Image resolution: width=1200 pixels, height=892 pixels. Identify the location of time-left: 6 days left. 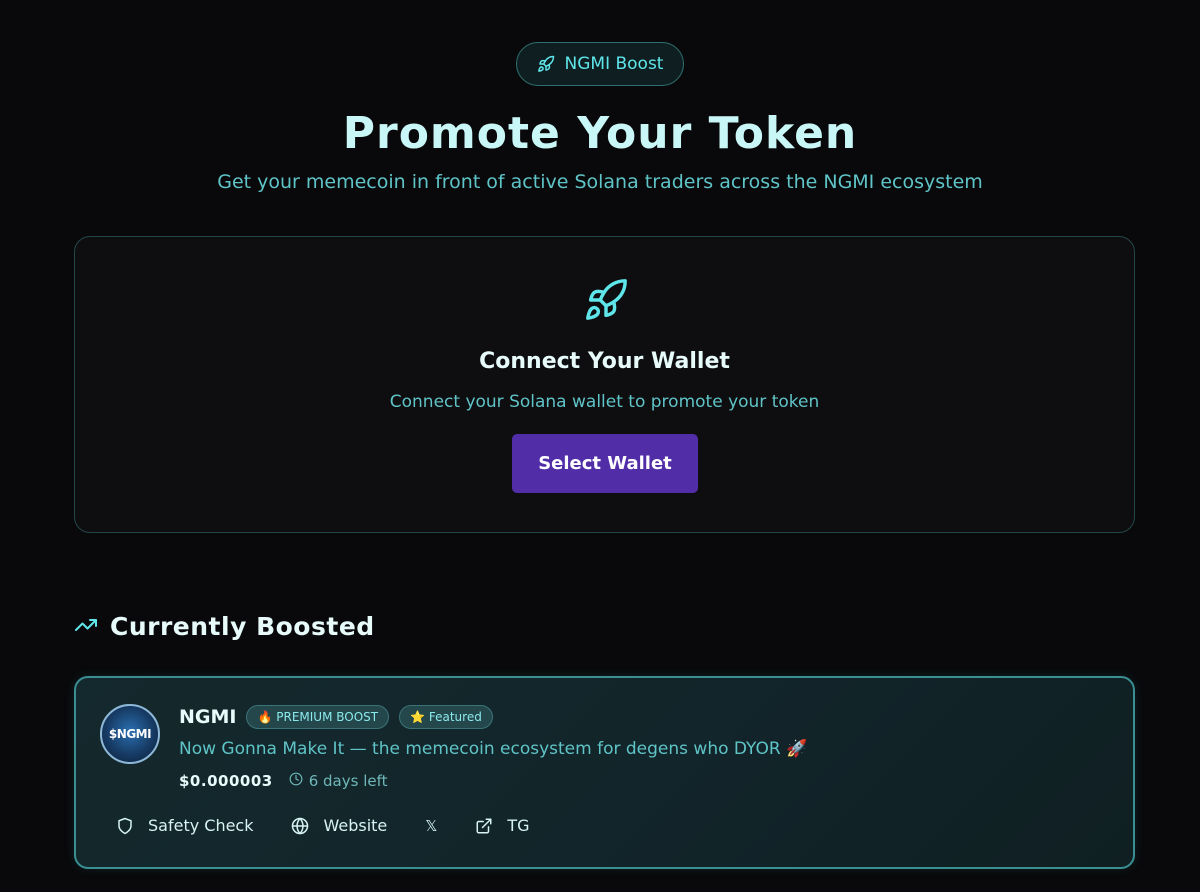
(338, 781).